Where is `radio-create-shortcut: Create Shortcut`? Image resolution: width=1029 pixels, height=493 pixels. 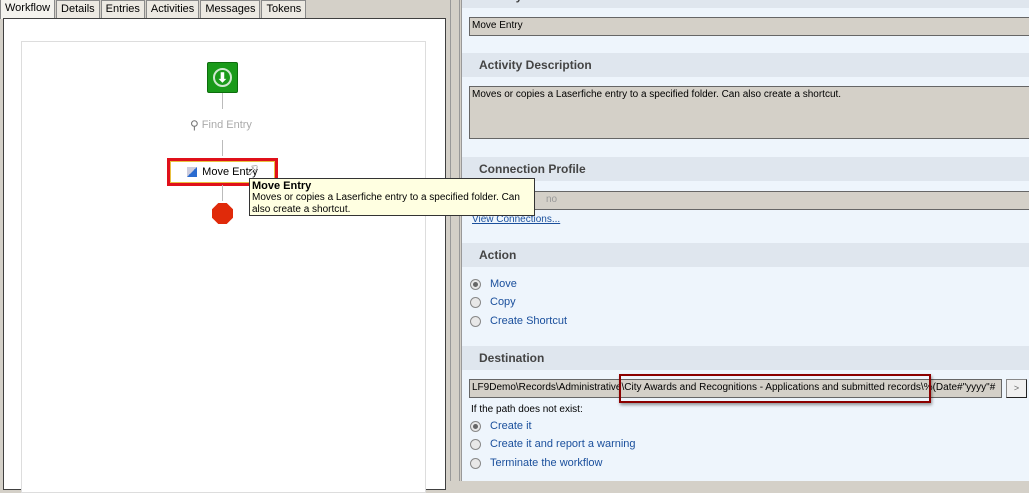 radio-create-shortcut: Create Shortcut is located at coordinates (518, 321).